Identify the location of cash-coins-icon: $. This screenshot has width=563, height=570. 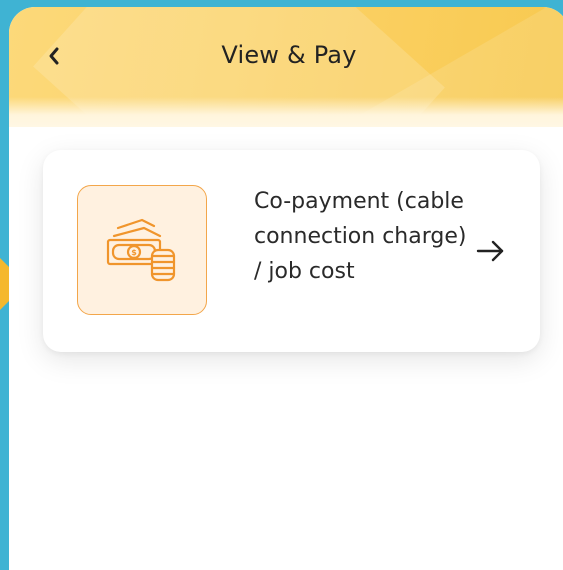
(141, 250).